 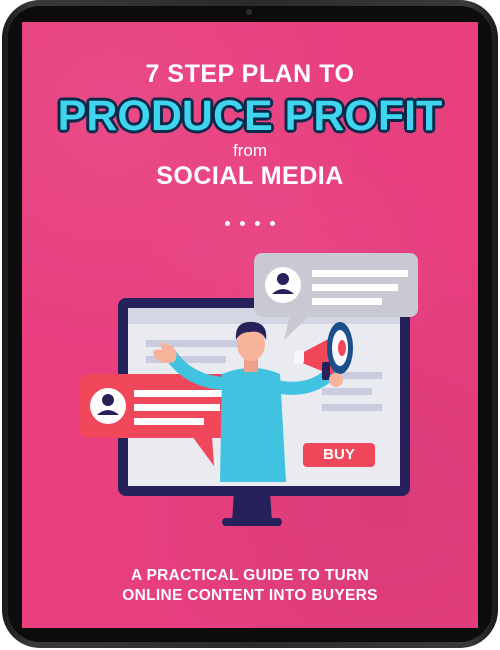 What do you see at coordinates (339, 455) in the screenshot?
I see `buy-button: BUY` at bounding box center [339, 455].